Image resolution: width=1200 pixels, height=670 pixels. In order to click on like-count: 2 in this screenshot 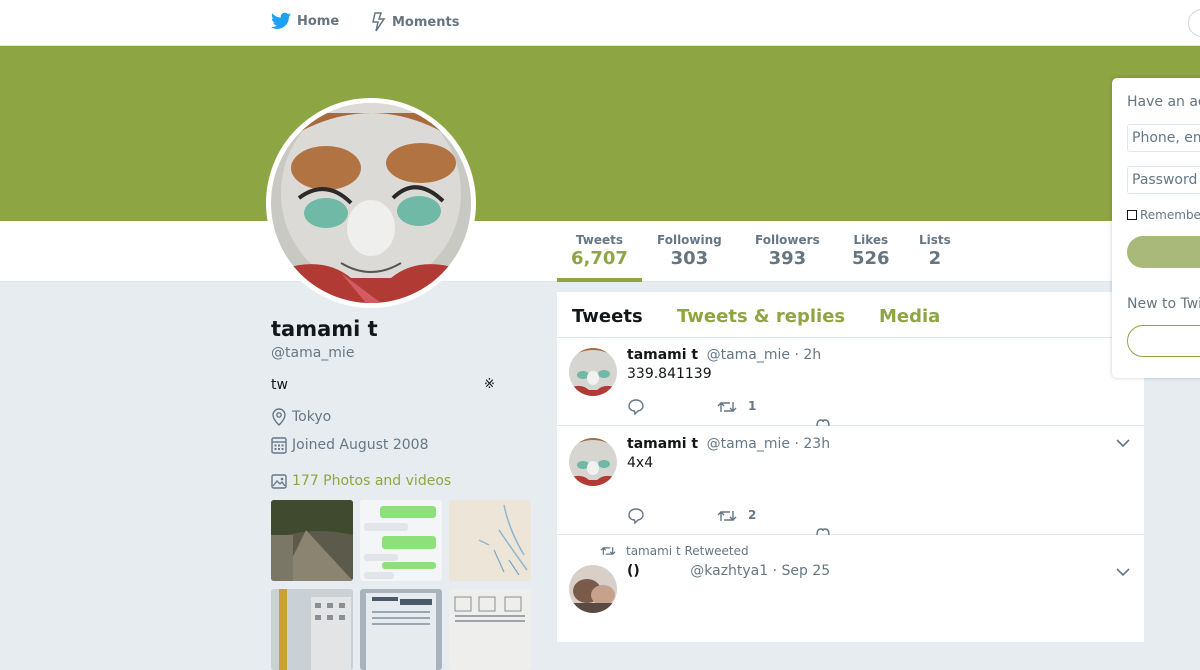, I will do `click(752, 515)`.